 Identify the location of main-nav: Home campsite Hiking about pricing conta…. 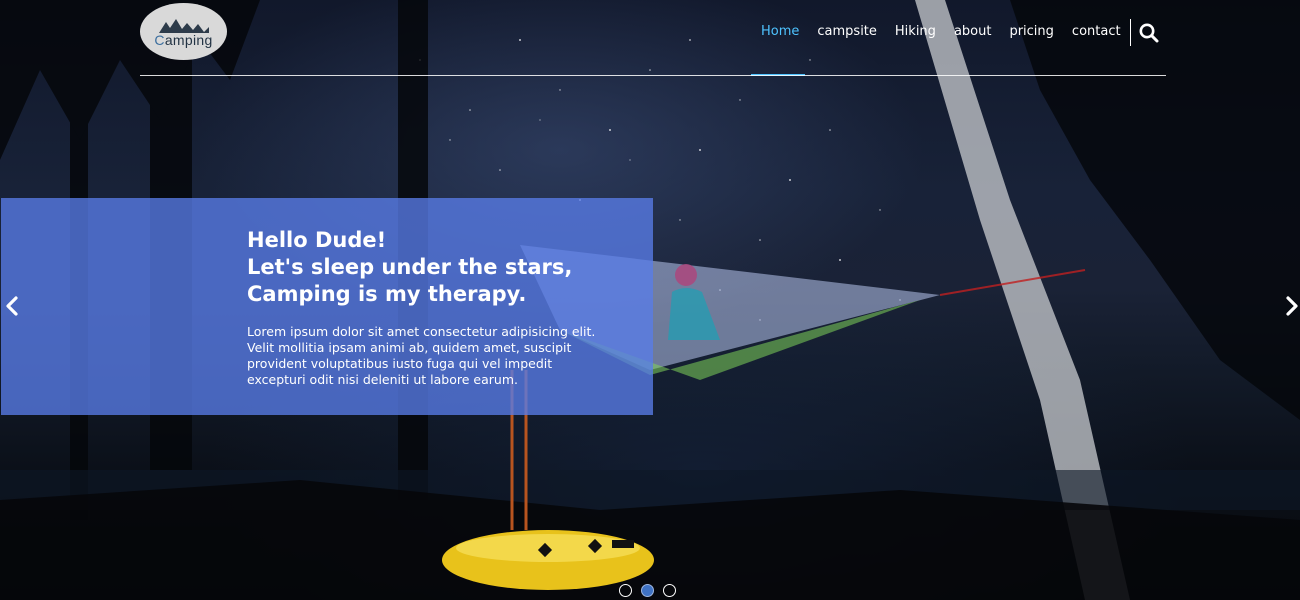
(941, 31).